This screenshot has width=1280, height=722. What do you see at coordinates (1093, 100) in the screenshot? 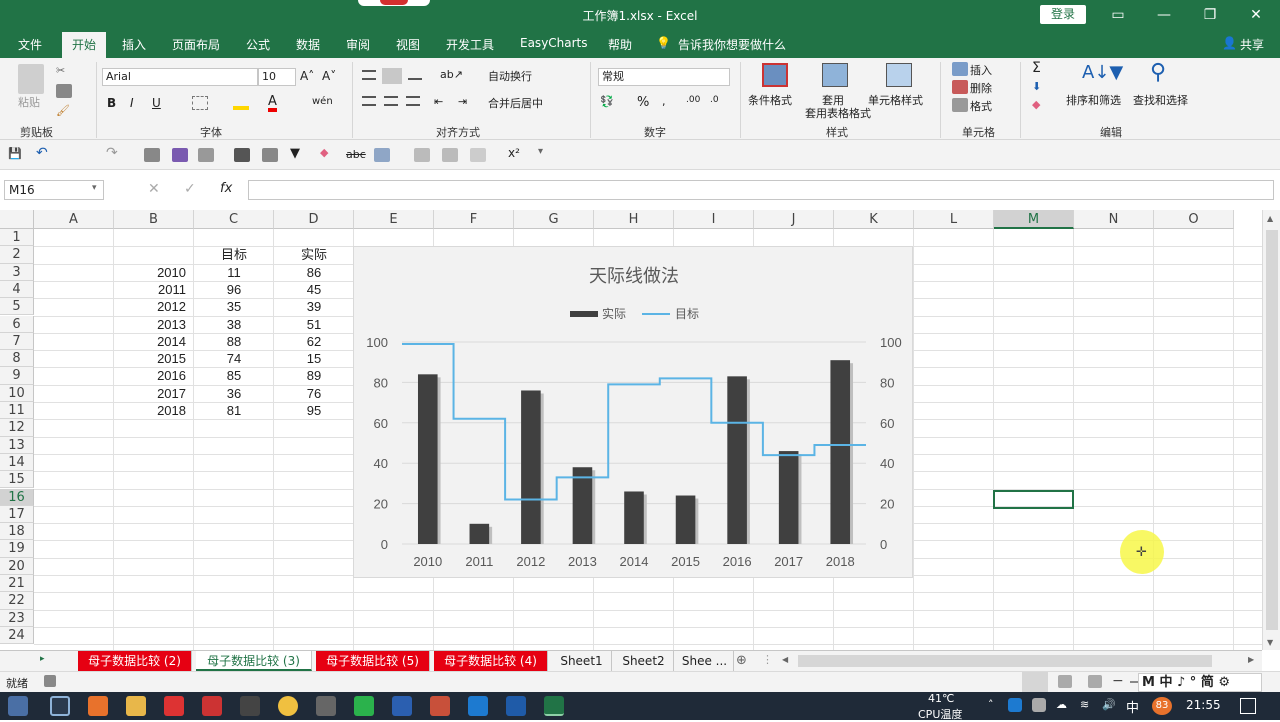
I see `sort-filter-button: 排序和筛选` at bounding box center [1093, 100].